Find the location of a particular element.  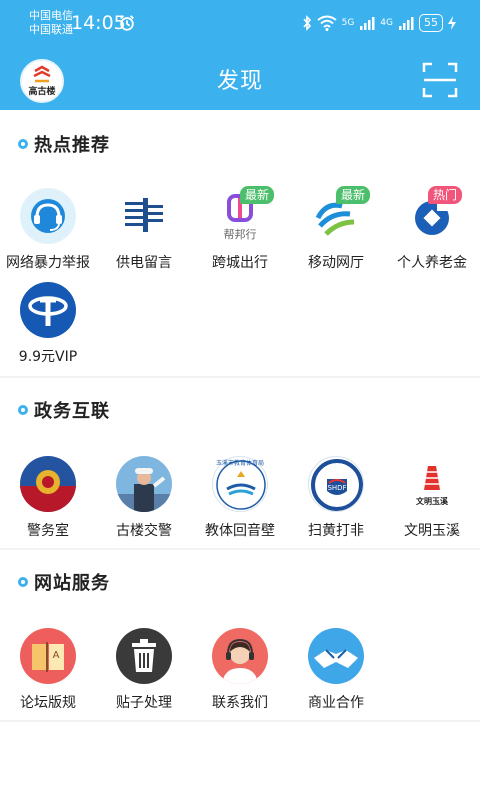

tile-label: 论坛版规 is located at coordinates (48, 703).